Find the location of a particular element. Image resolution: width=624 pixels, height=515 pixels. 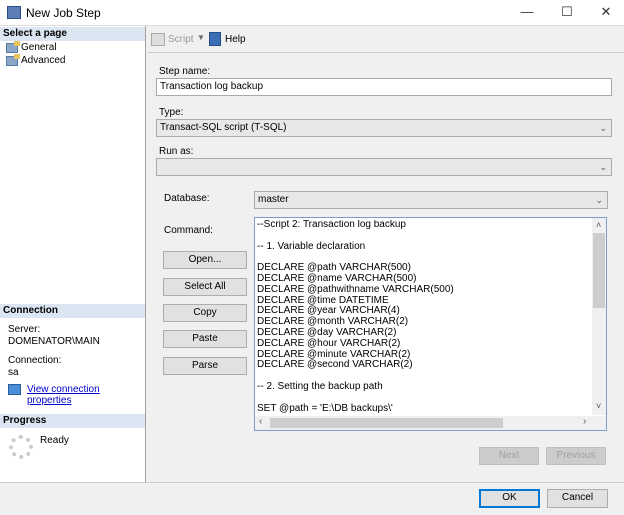

horizontal-scroll-thumb is located at coordinates (386, 423).